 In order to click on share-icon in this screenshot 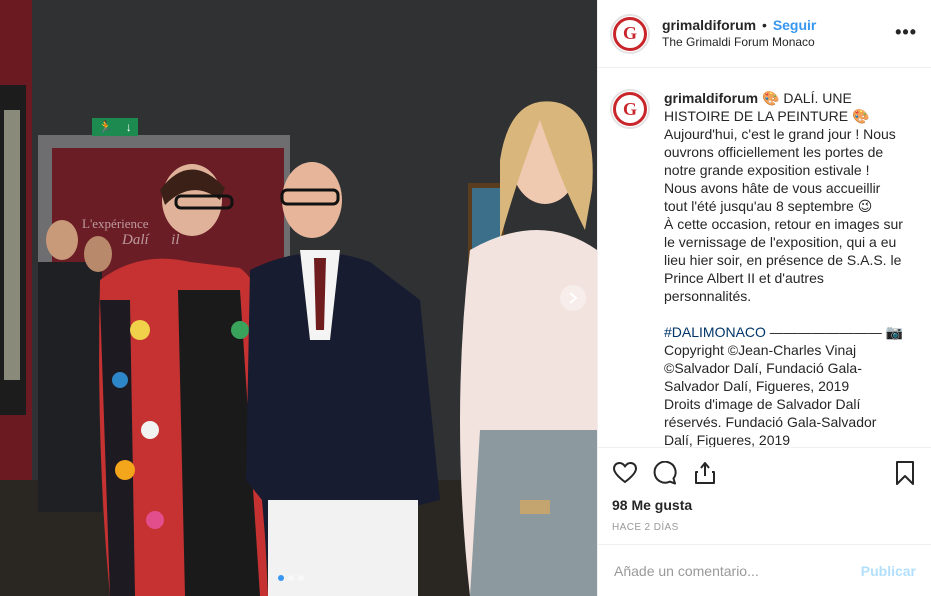, I will do `click(705, 473)`.